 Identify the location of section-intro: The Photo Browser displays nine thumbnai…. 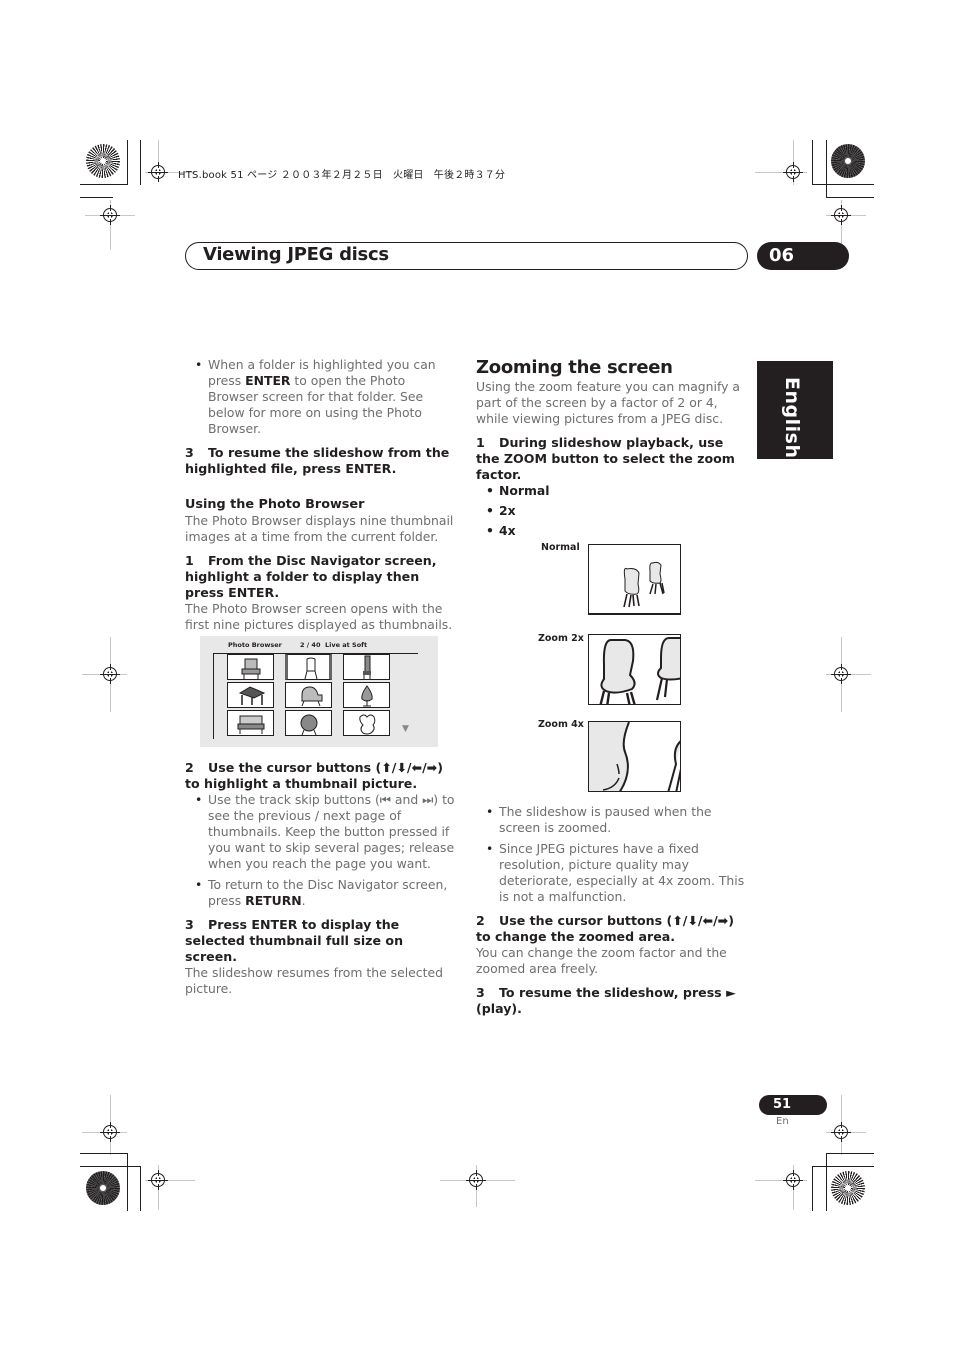
(319, 528).